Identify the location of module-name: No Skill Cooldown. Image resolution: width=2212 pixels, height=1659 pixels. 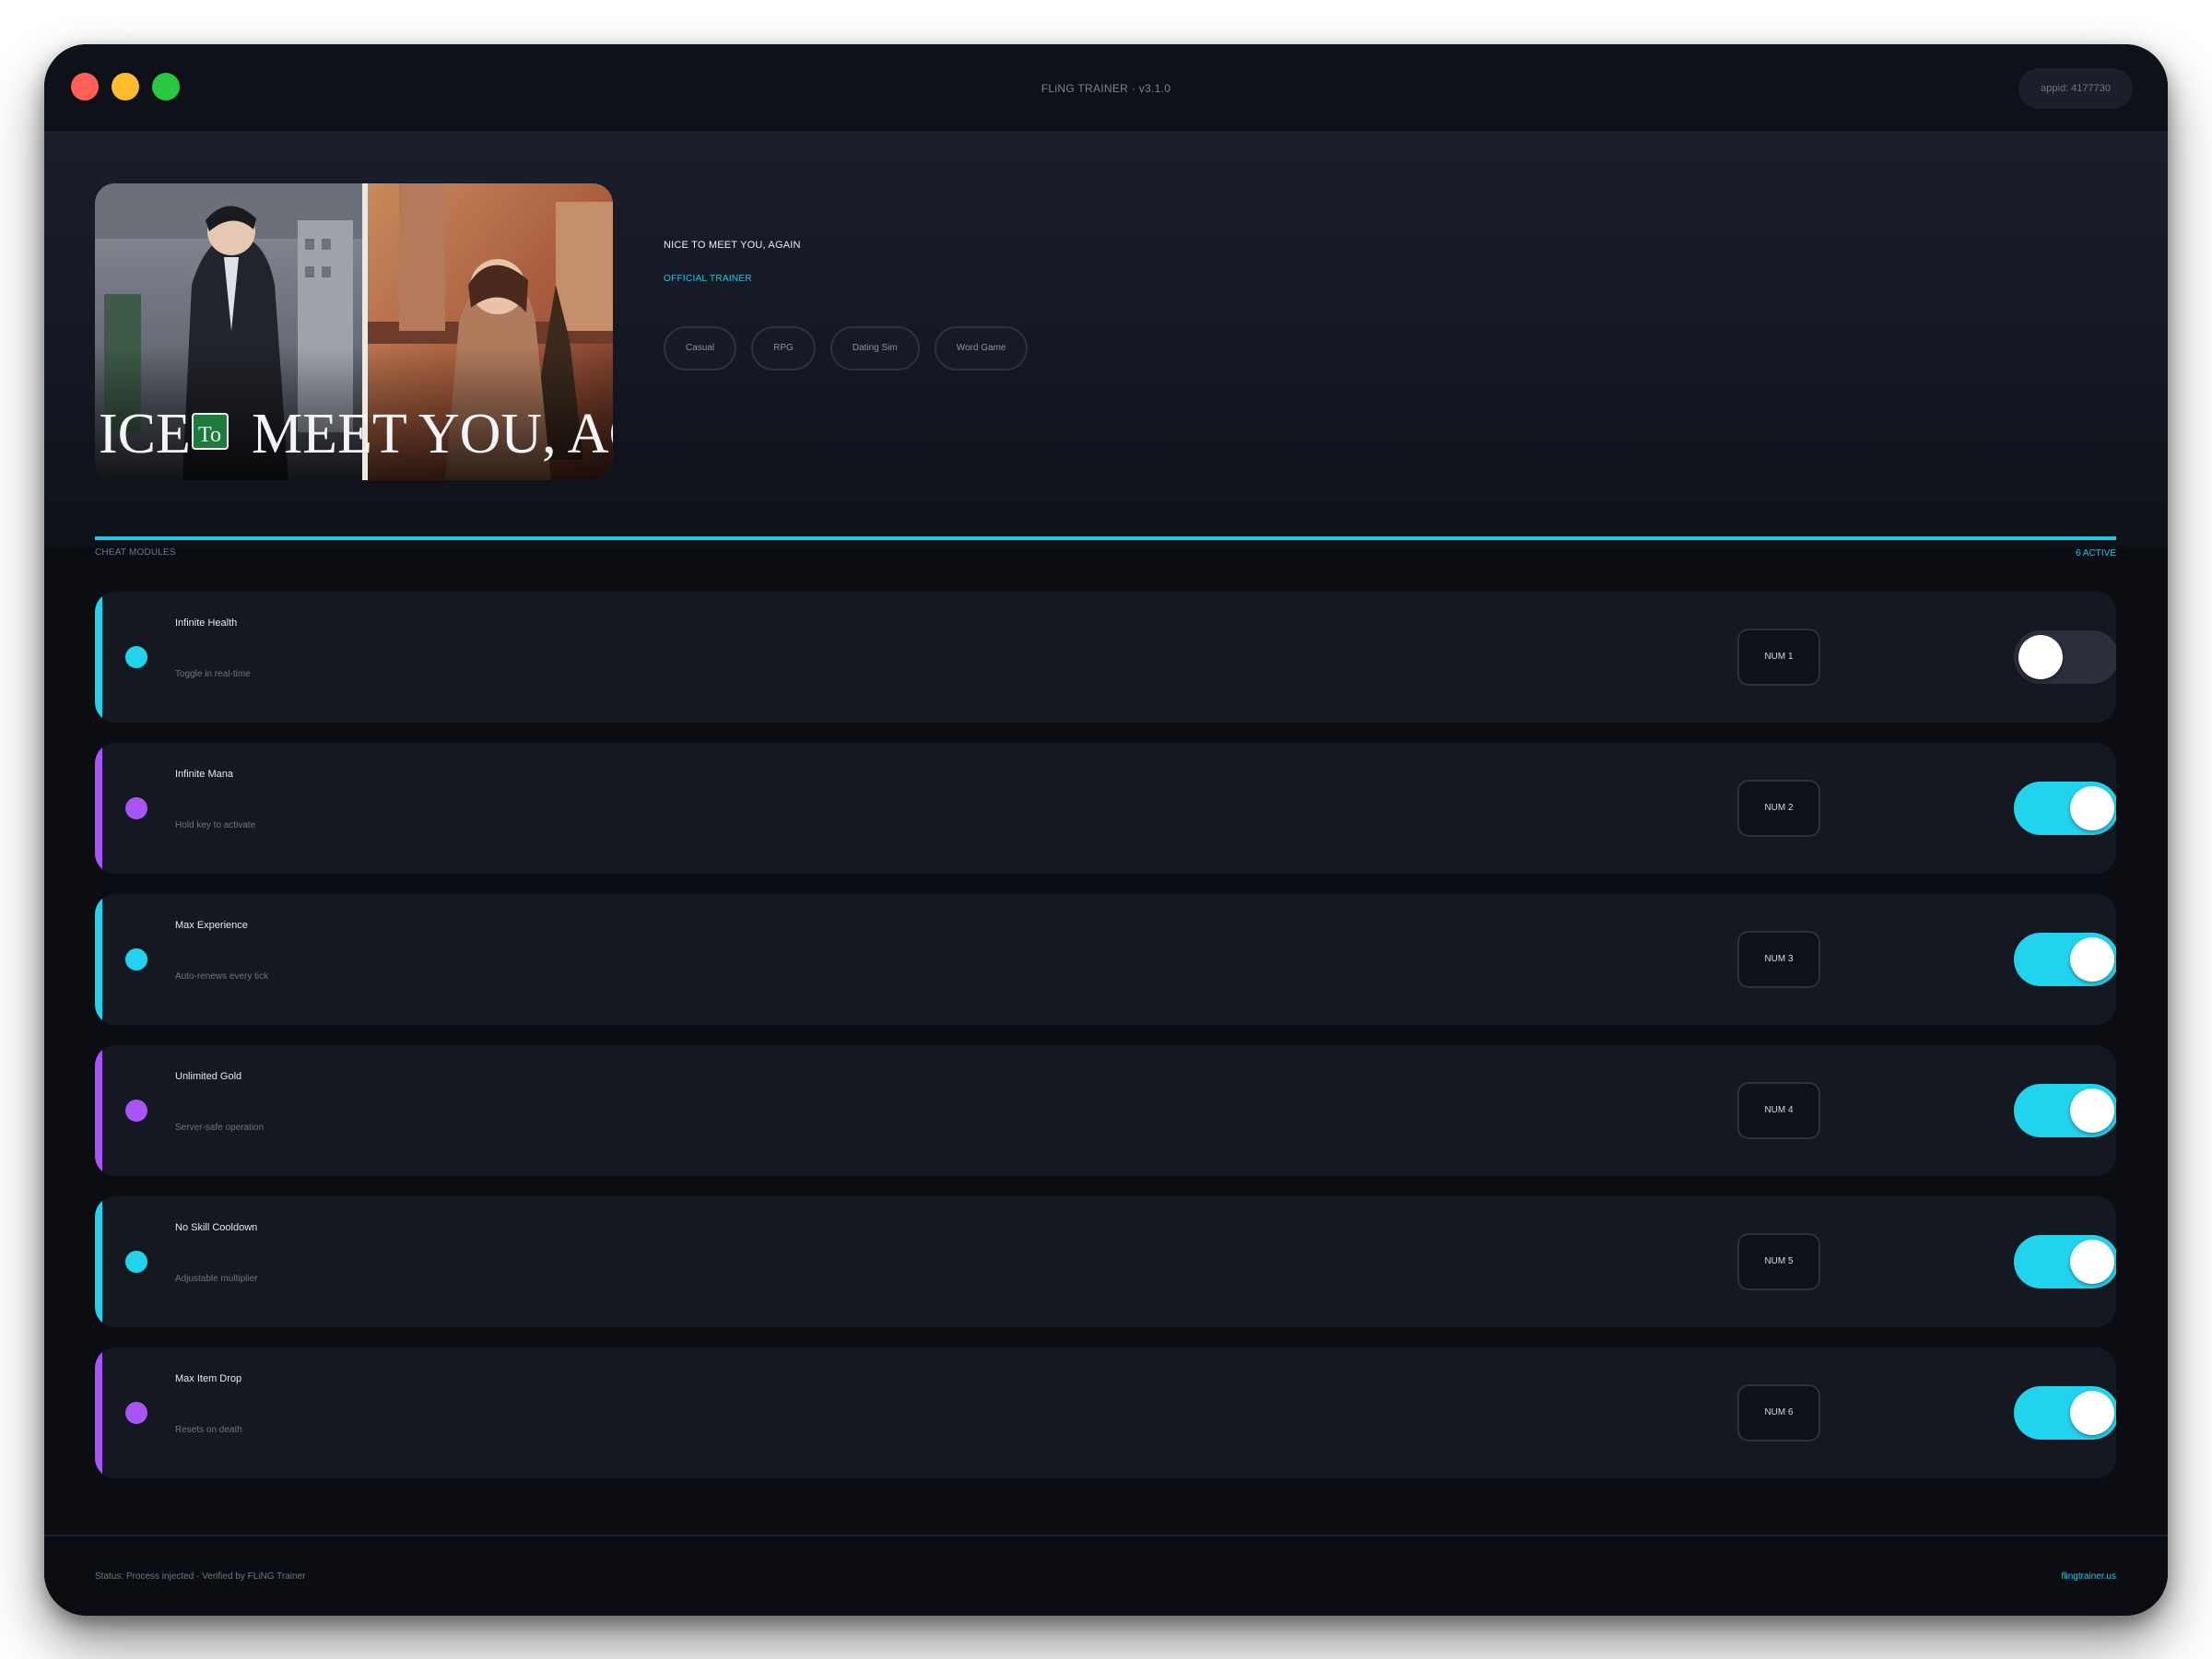
(216, 1227).